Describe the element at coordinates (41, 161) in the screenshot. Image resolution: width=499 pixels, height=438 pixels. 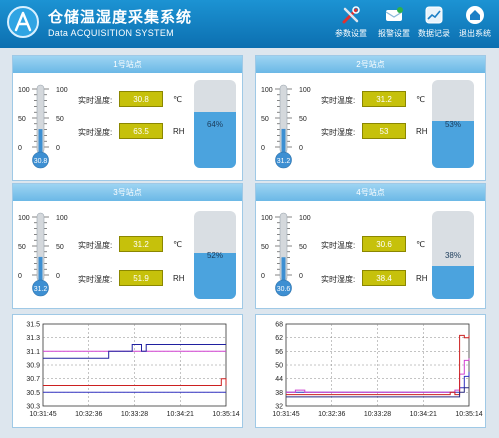
I see `thermometer-reading: 30.8` at that location.